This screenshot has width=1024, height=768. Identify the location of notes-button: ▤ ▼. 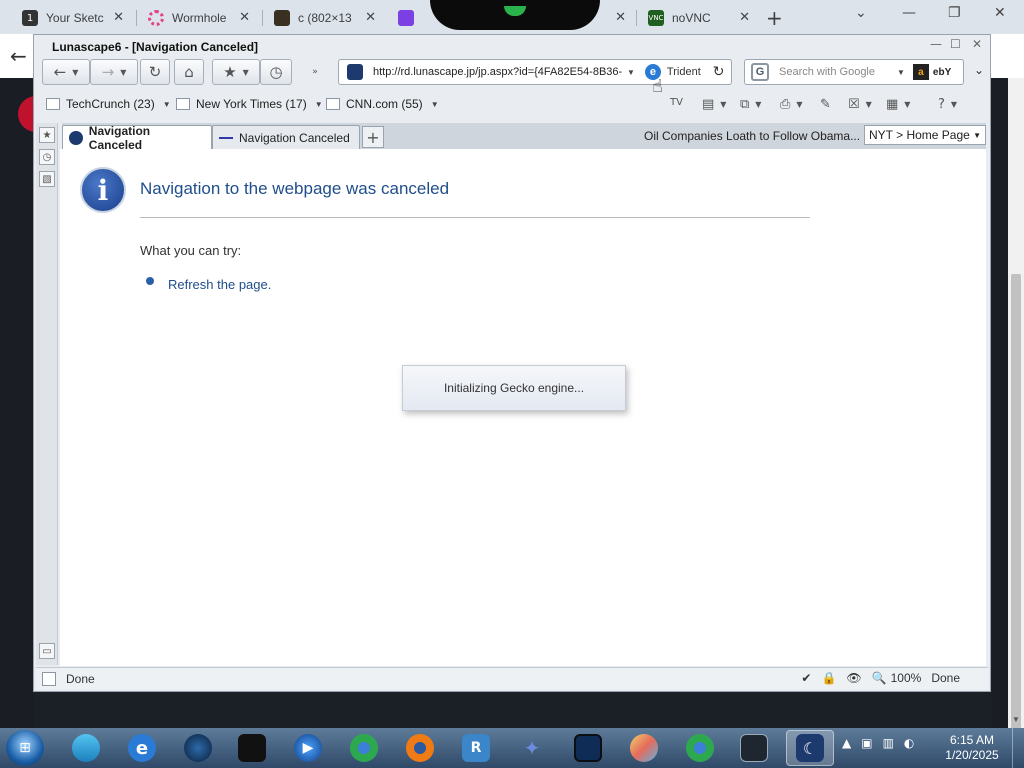
(714, 104).